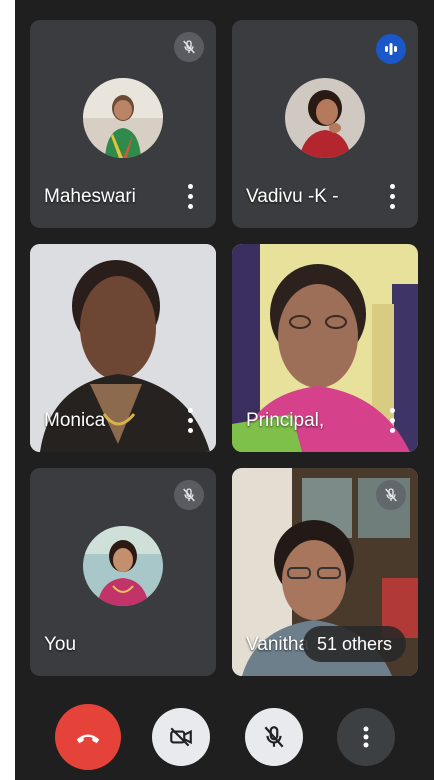 The image size is (437, 780). Describe the element at coordinates (292, 196) in the screenshot. I see `participant-name: Vadivu -K -` at that location.